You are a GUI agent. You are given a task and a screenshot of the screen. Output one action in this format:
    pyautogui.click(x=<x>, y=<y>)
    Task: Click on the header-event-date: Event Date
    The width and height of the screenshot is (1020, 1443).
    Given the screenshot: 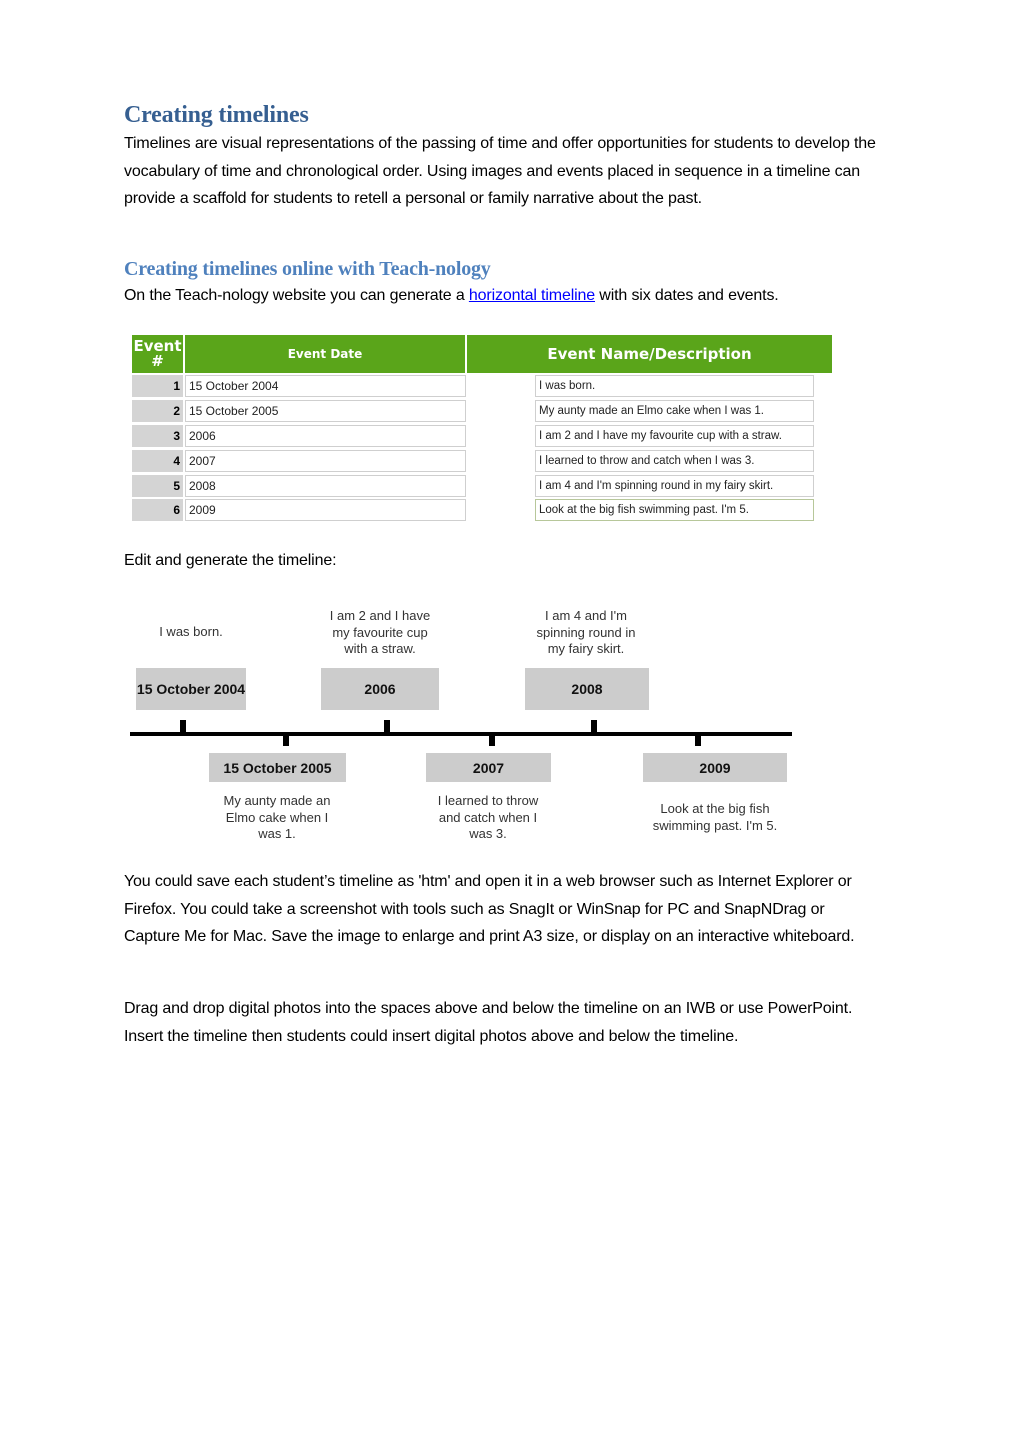 What is the action you would take?
    pyautogui.click(x=325, y=354)
    